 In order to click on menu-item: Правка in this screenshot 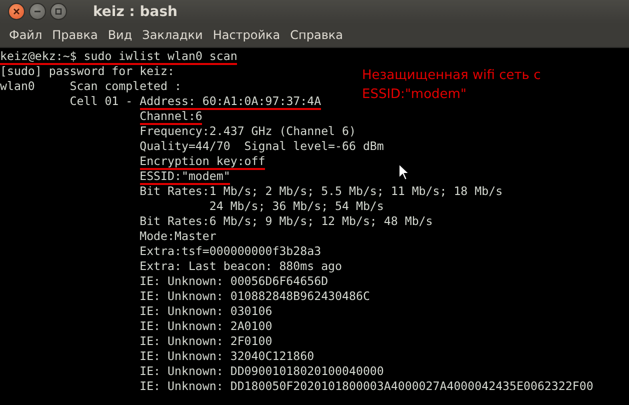, I will do `click(75, 35)`.